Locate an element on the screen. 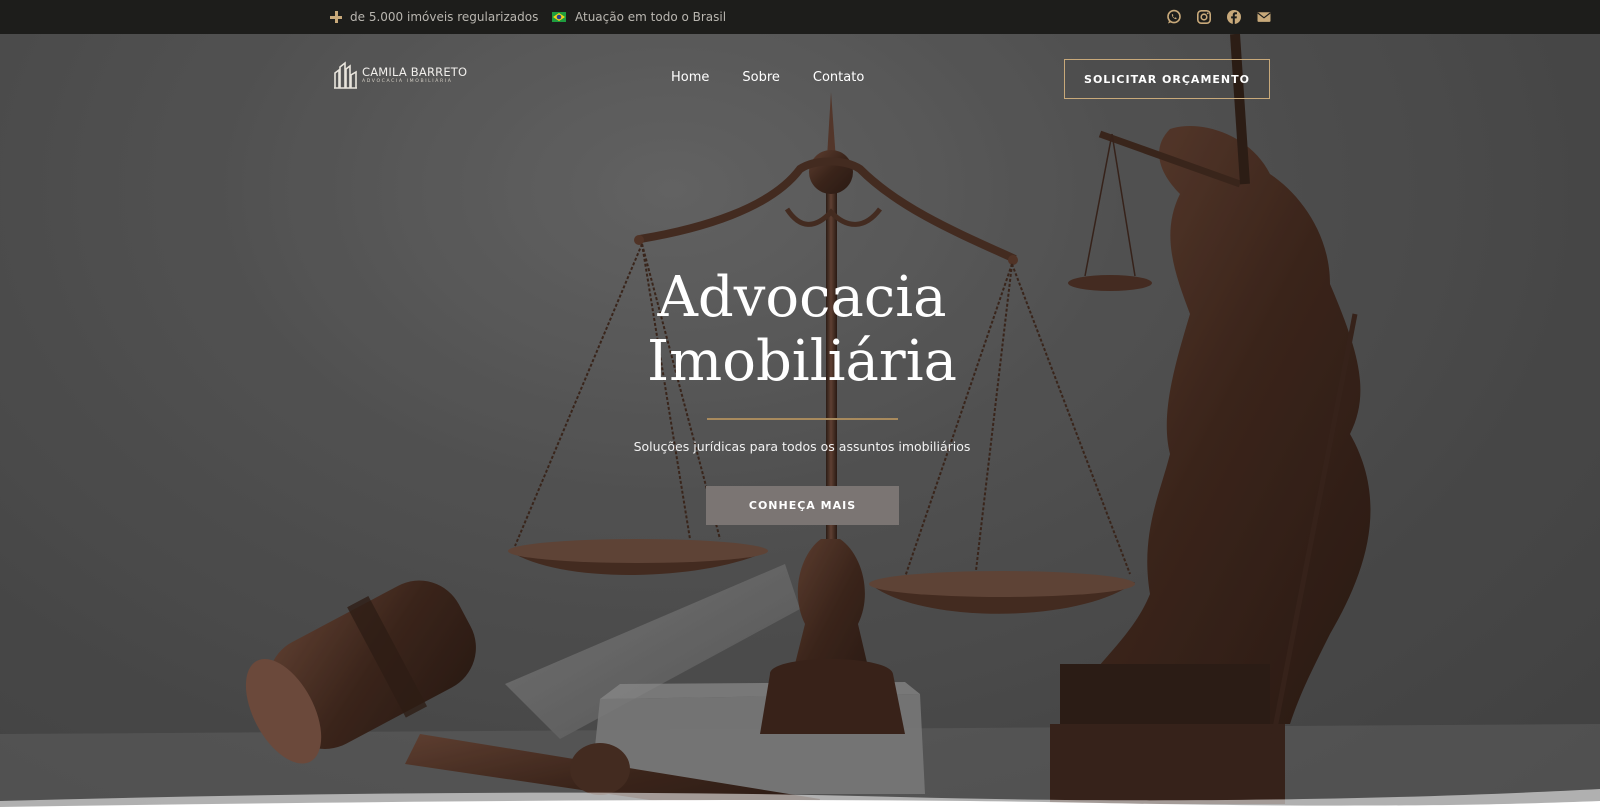 This screenshot has height=811, width=1600. bottom-wave-divider is located at coordinates (800, 800).